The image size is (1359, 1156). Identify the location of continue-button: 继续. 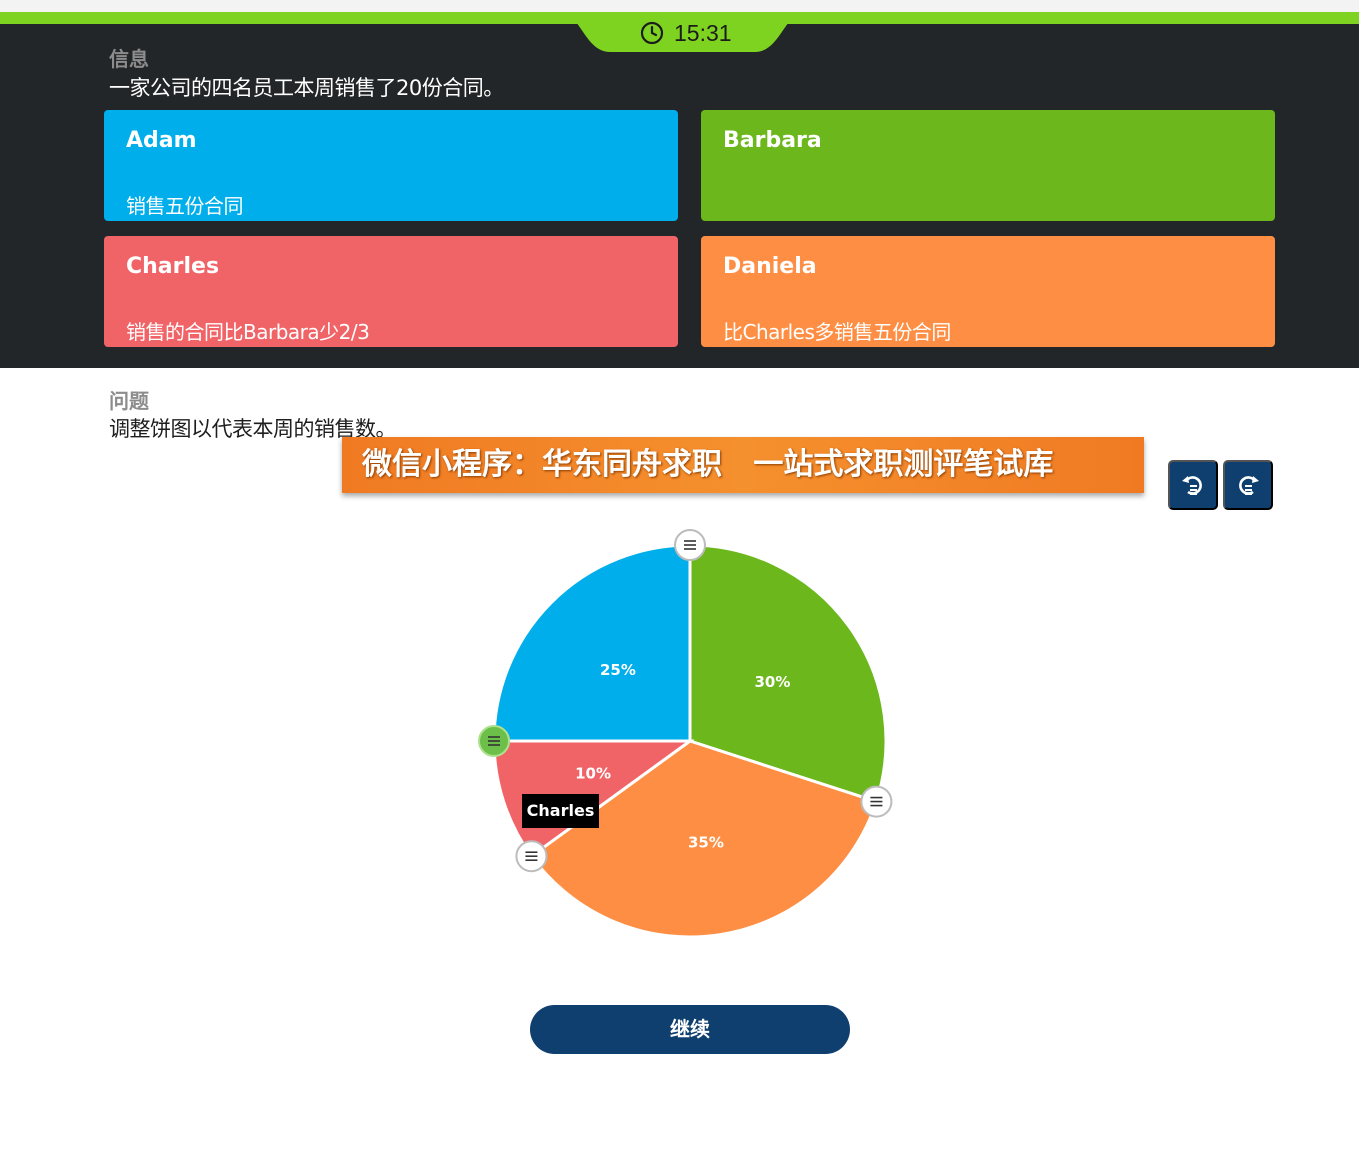
(690, 1029).